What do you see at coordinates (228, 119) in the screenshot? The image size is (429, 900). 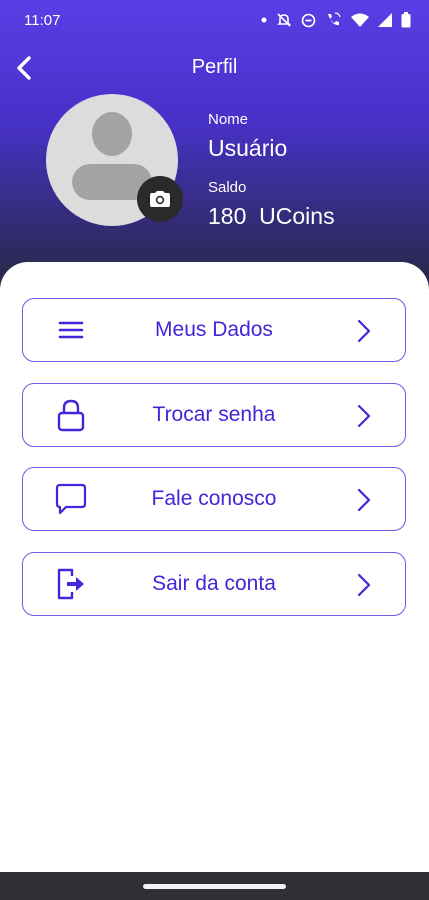 I see `name-label: Nome` at bounding box center [228, 119].